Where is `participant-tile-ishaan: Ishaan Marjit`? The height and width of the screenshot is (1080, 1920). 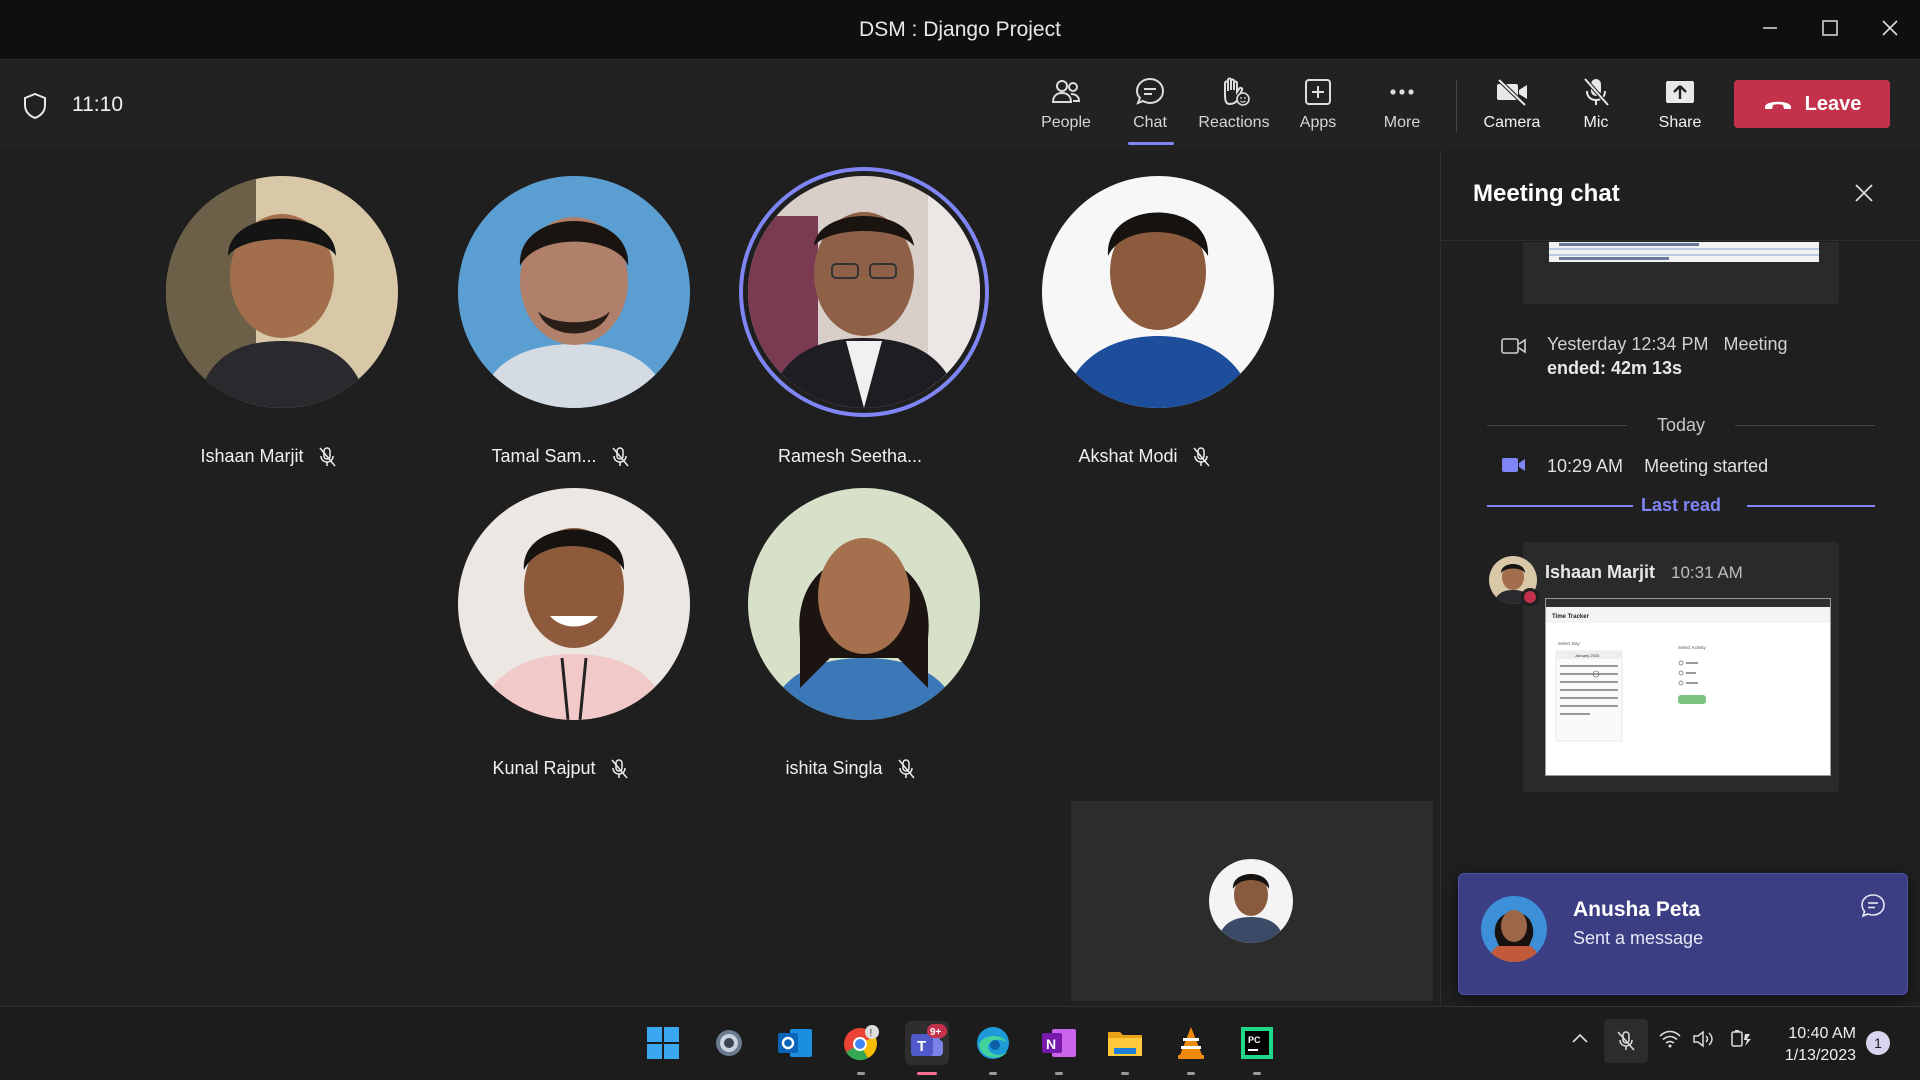
participant-tile-ishaan: Ishaan Marjit is located at coordinates (282, 321).